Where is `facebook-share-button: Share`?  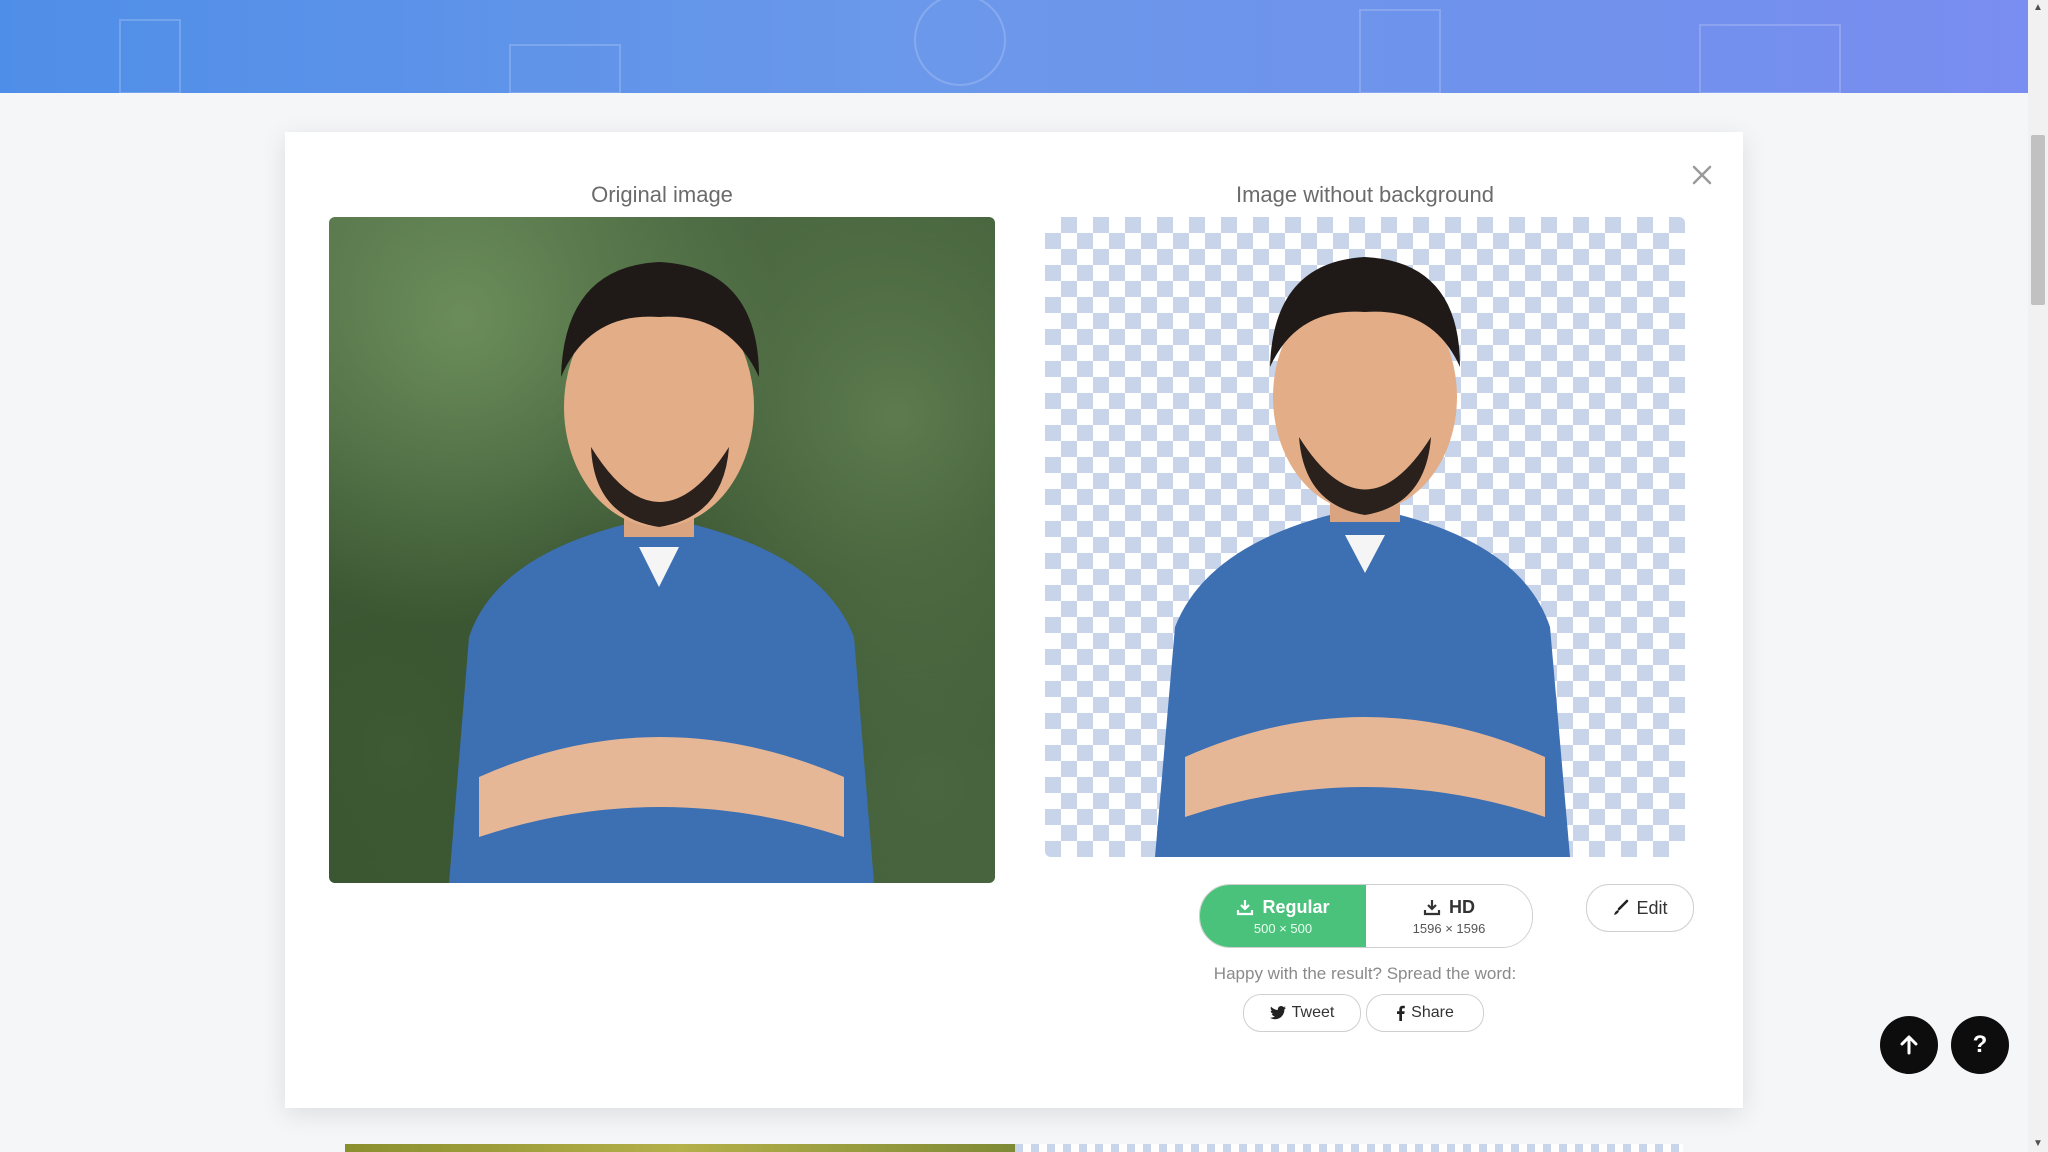
facebook-share-button: Share is located at coordinates (1425, 1013).